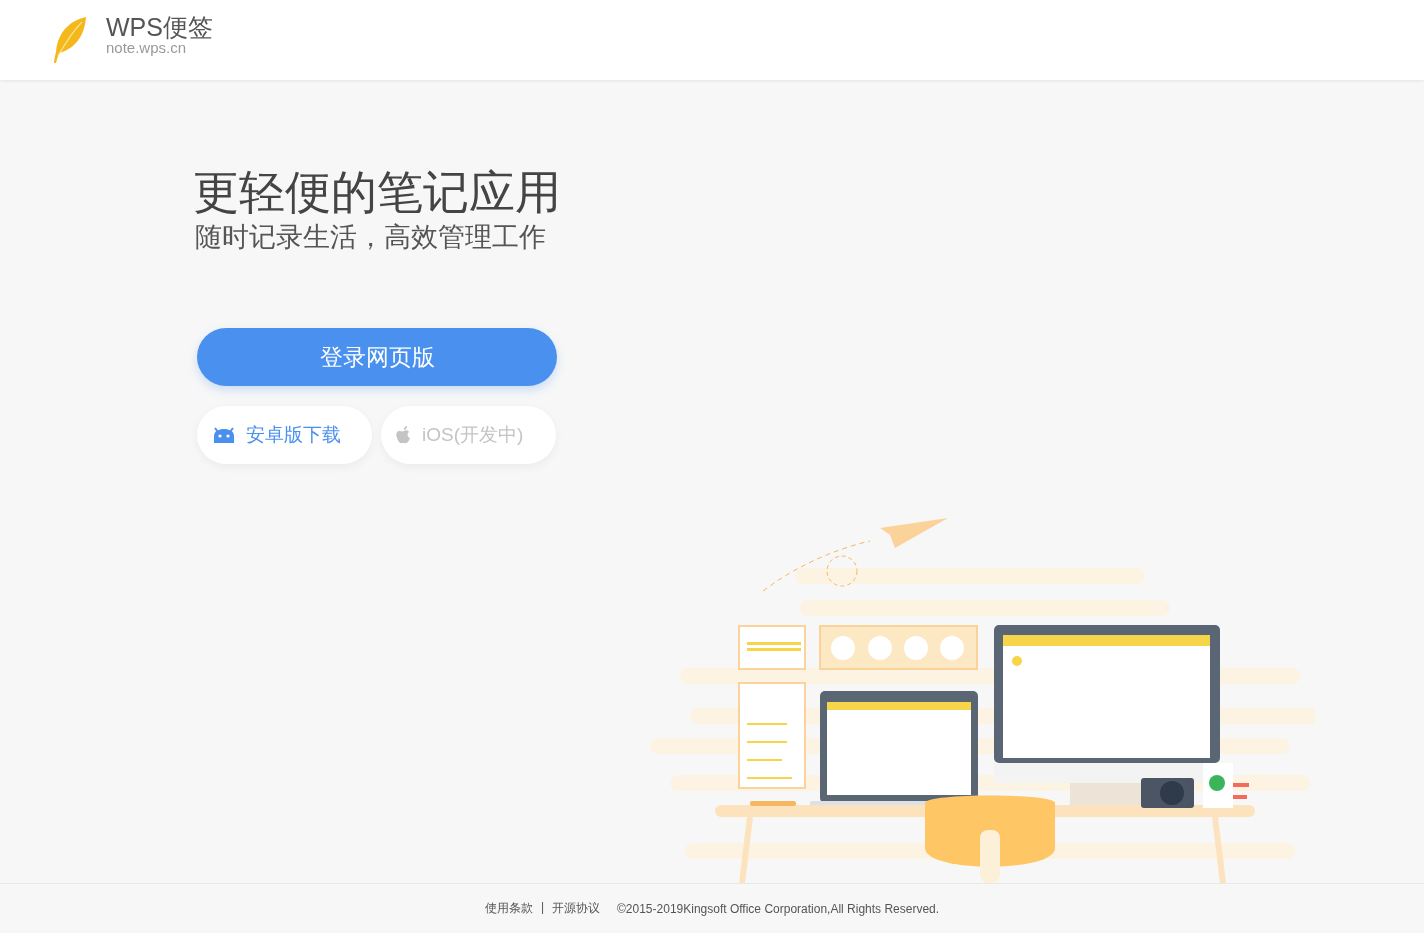 This screenshot has height=933, width=1424. I want to click on android-download-button: 安卓版下载, so click(284, 435).